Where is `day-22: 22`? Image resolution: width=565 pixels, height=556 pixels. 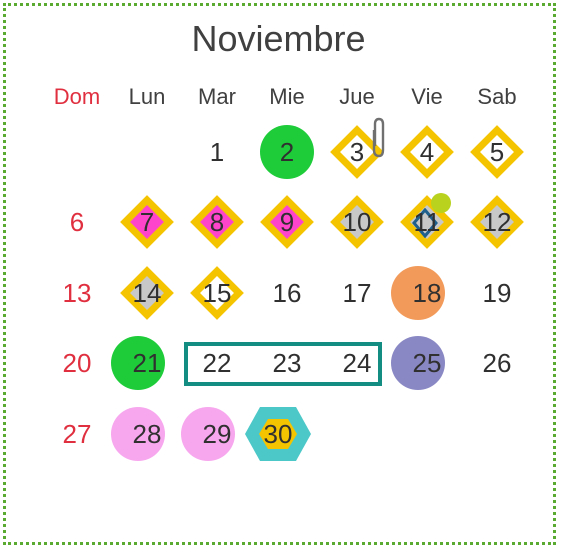 day-22: 22 is located at coordinates (217, 363).